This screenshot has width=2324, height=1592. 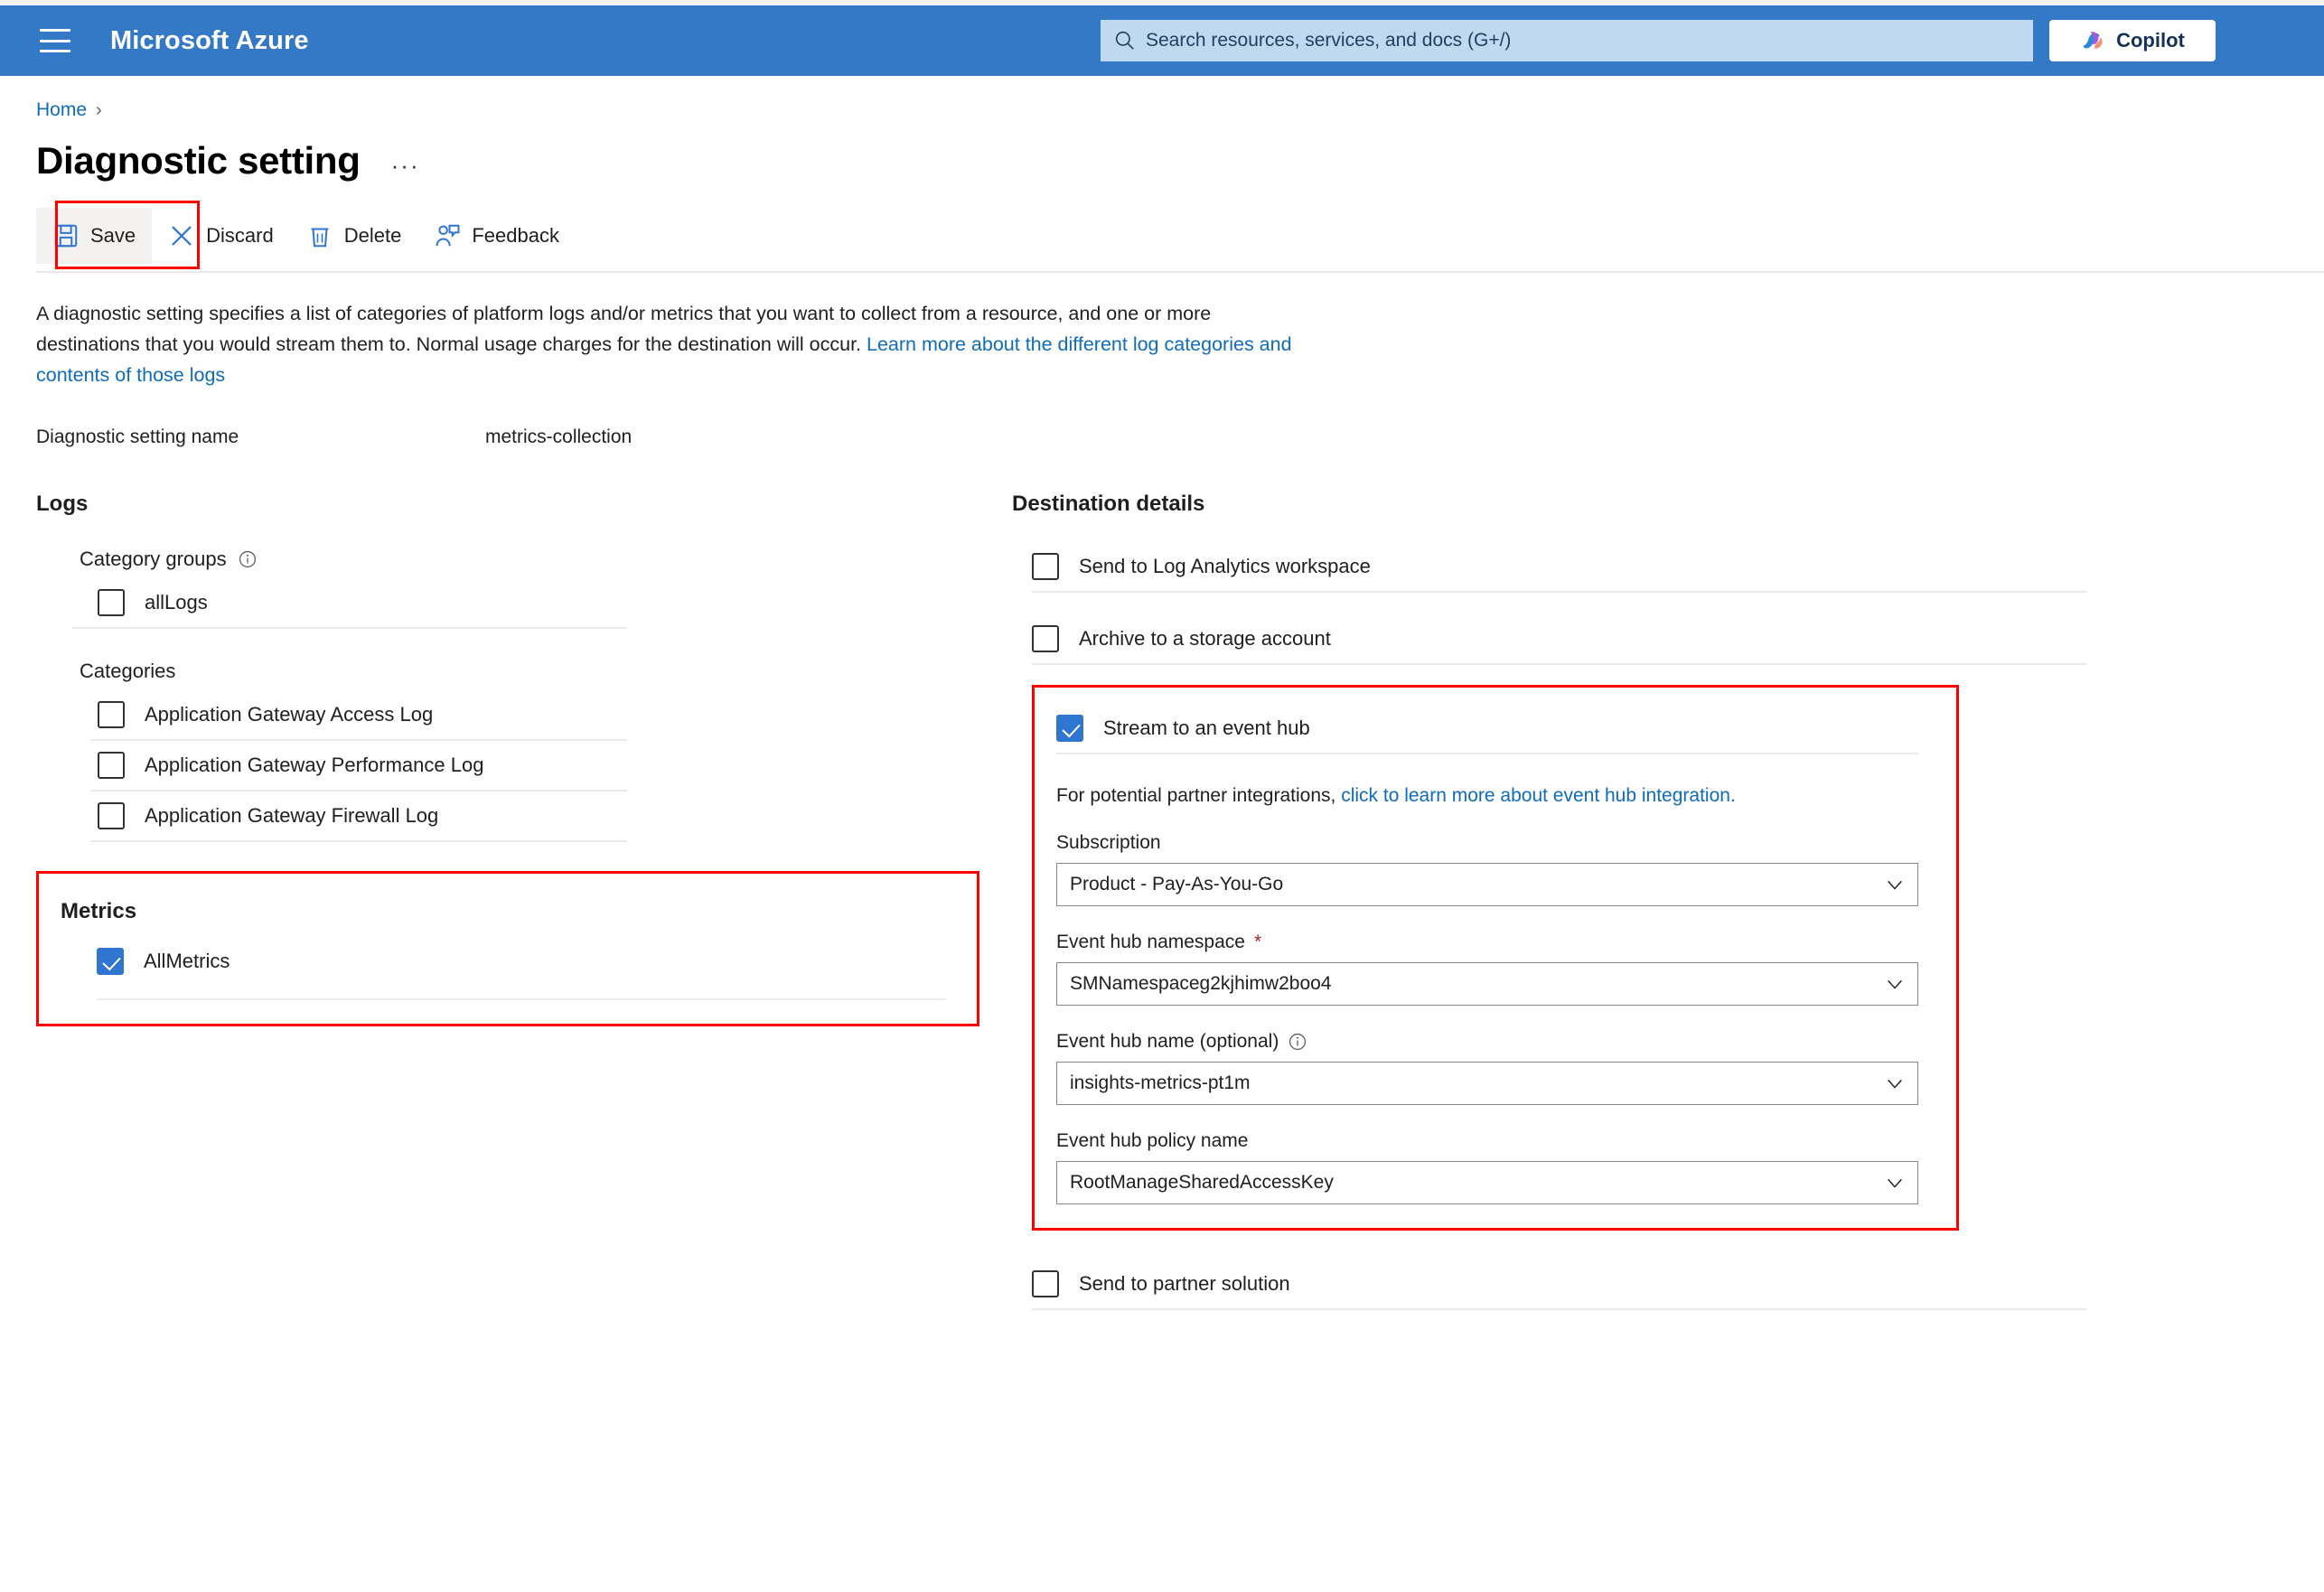 What do you see at coordinates (1206, 728) in the screenshot?
I see `checkbox-label-event-hub: Stream to an event hub` at bounding box center [1206, 728].